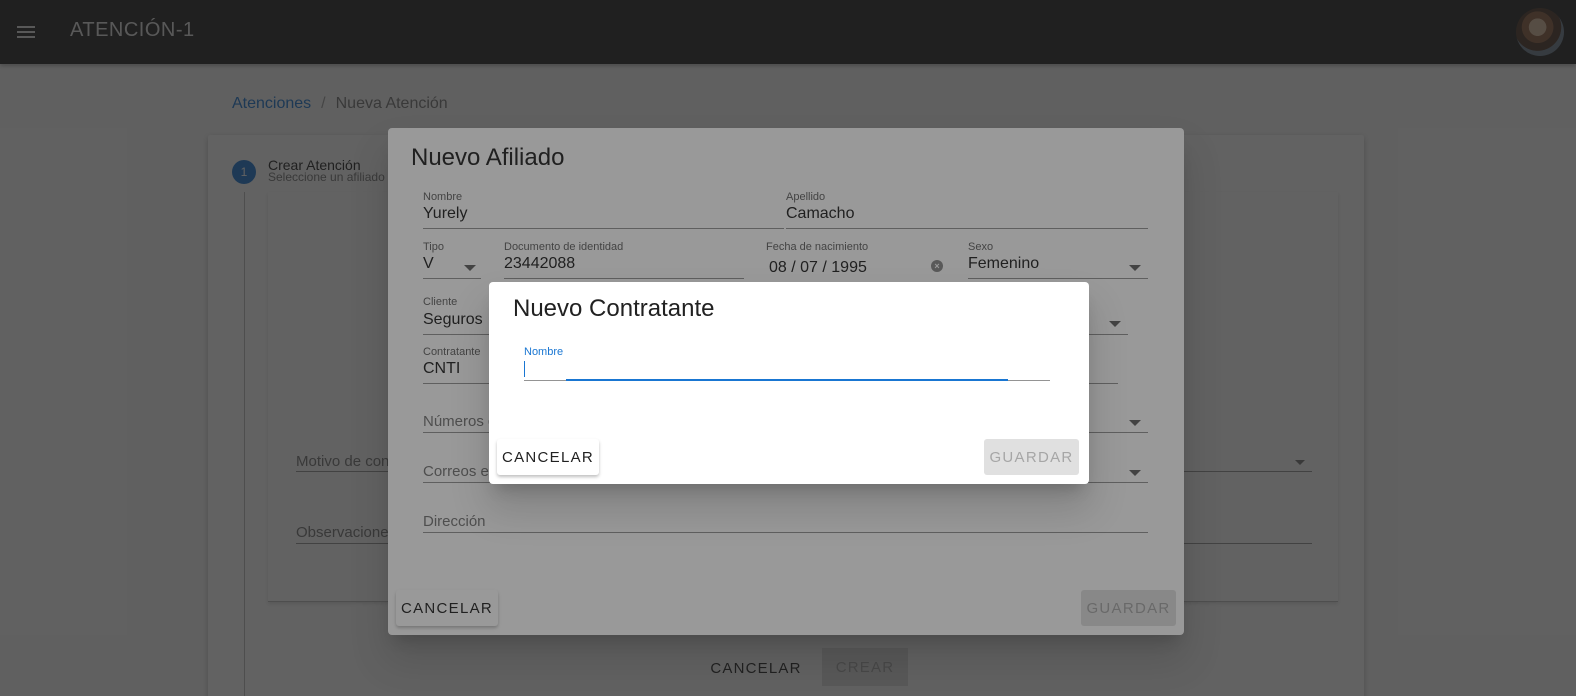 This screenshot has width=1576, height=696. I want to click on contratante-nombre-focus-underline, so click(787, 380).